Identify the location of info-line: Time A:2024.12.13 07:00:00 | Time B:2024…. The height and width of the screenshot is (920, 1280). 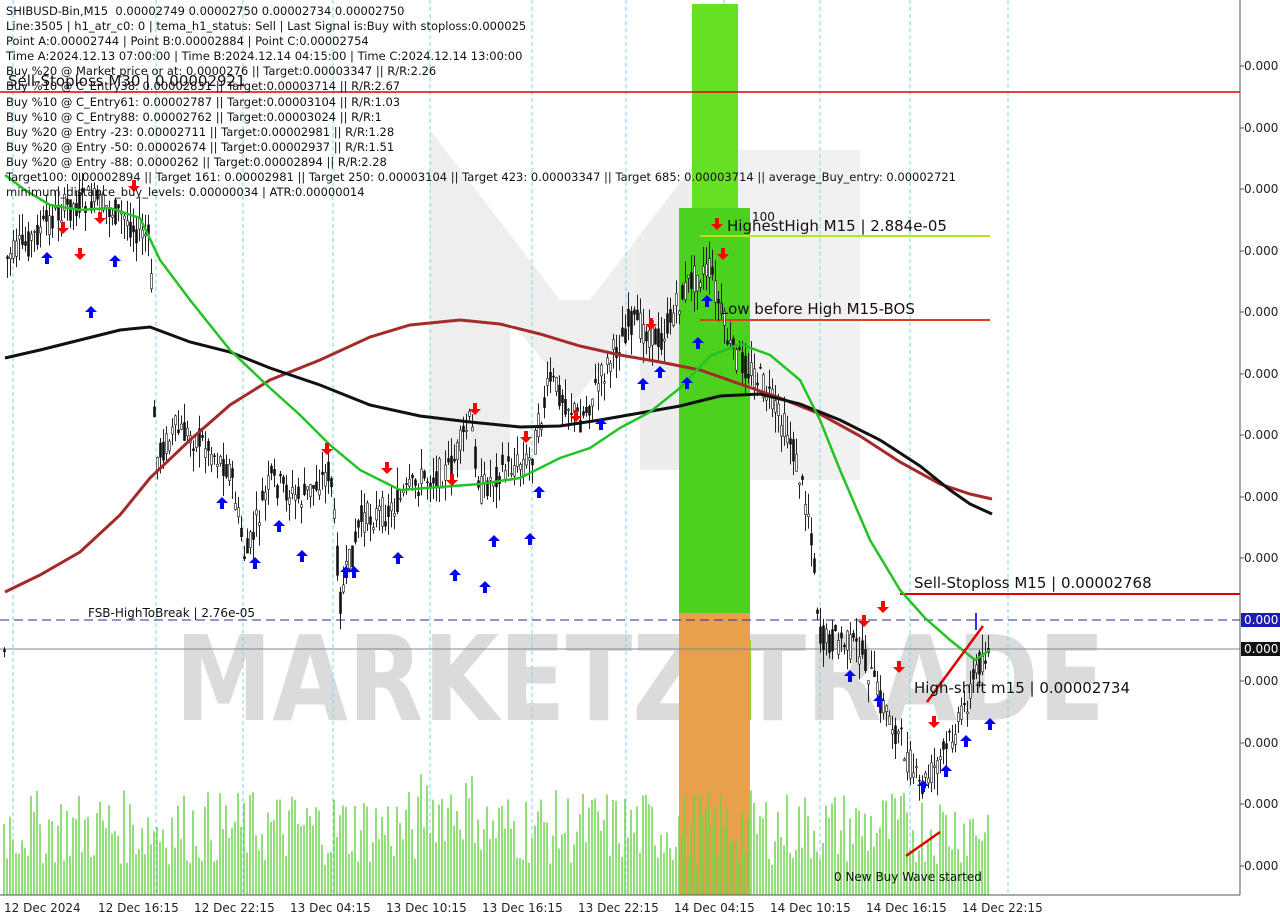
(264, 56).